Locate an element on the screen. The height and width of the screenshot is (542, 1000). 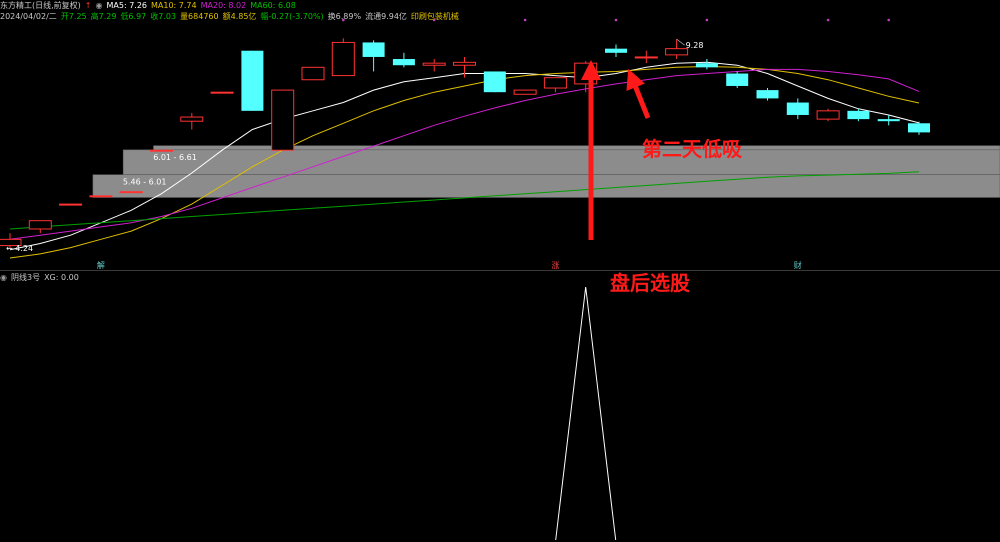
annotation-after-close-pick: 盘后选股 is located at coordinates (650, 283).